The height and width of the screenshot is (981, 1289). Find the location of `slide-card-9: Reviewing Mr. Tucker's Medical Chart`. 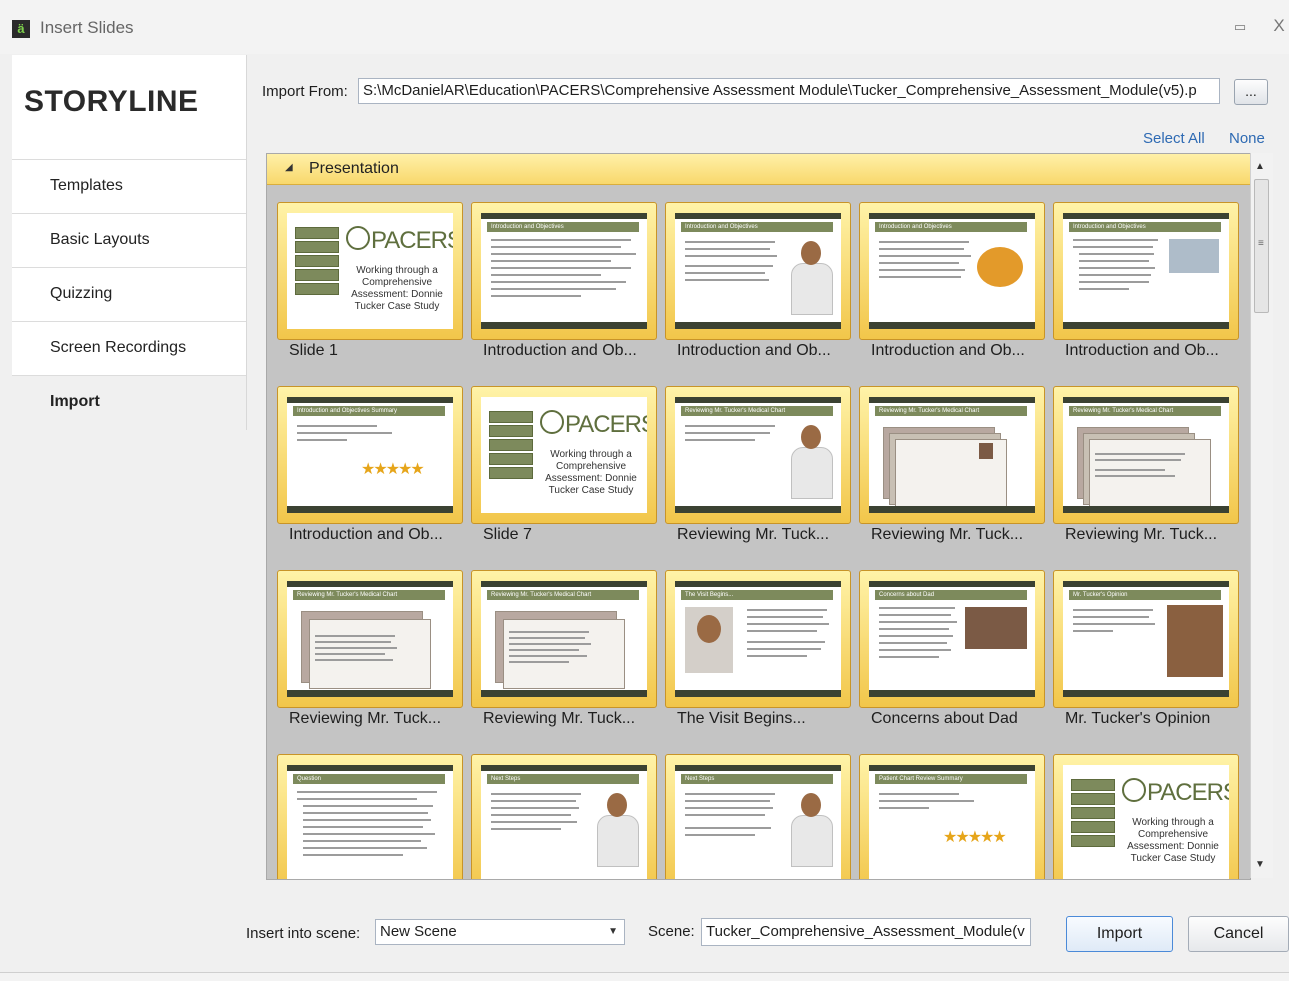

slide-card-9: Reviewing Mr. Tucker's Medical Chart is located at coordinates (952, 455).